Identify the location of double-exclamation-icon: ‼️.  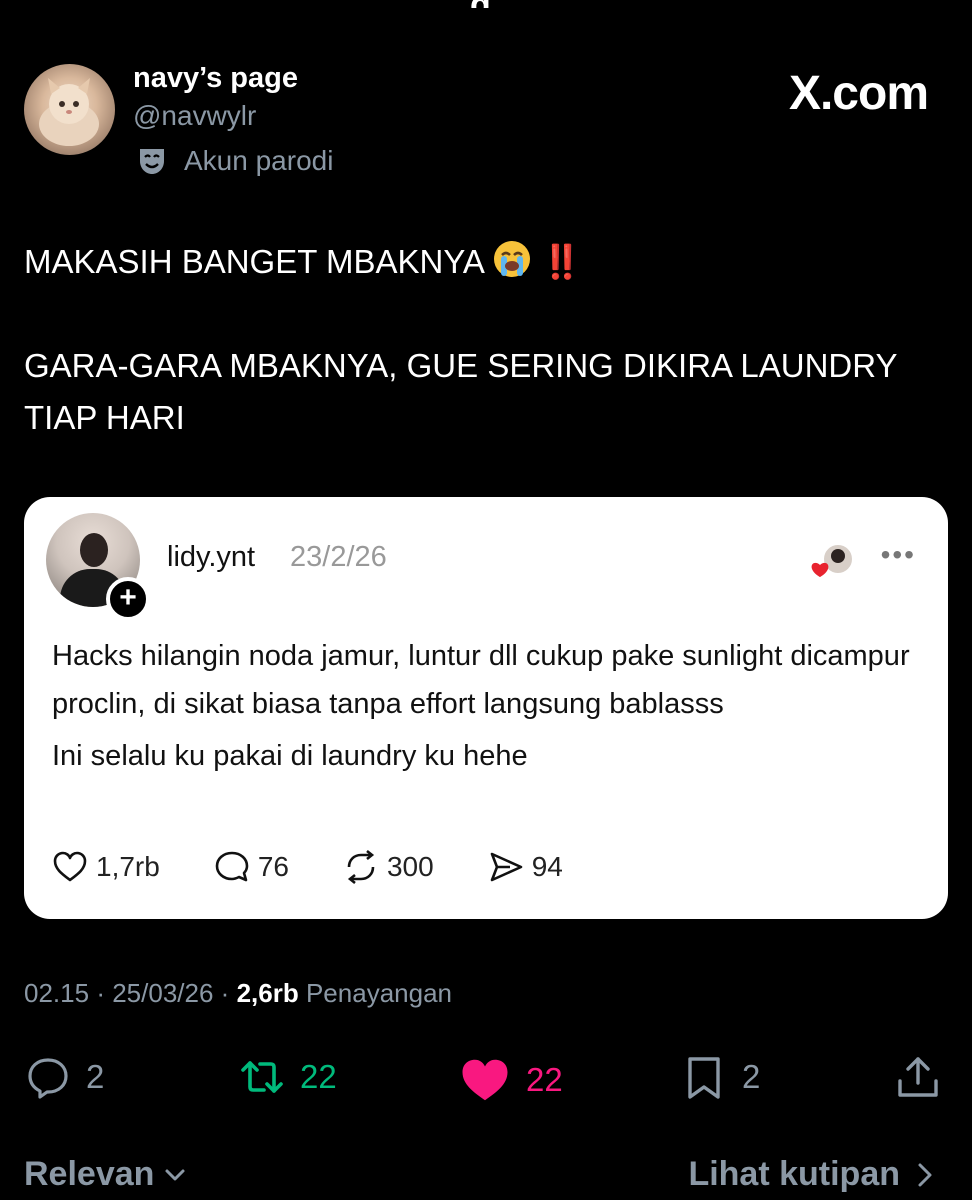
(561, 261).